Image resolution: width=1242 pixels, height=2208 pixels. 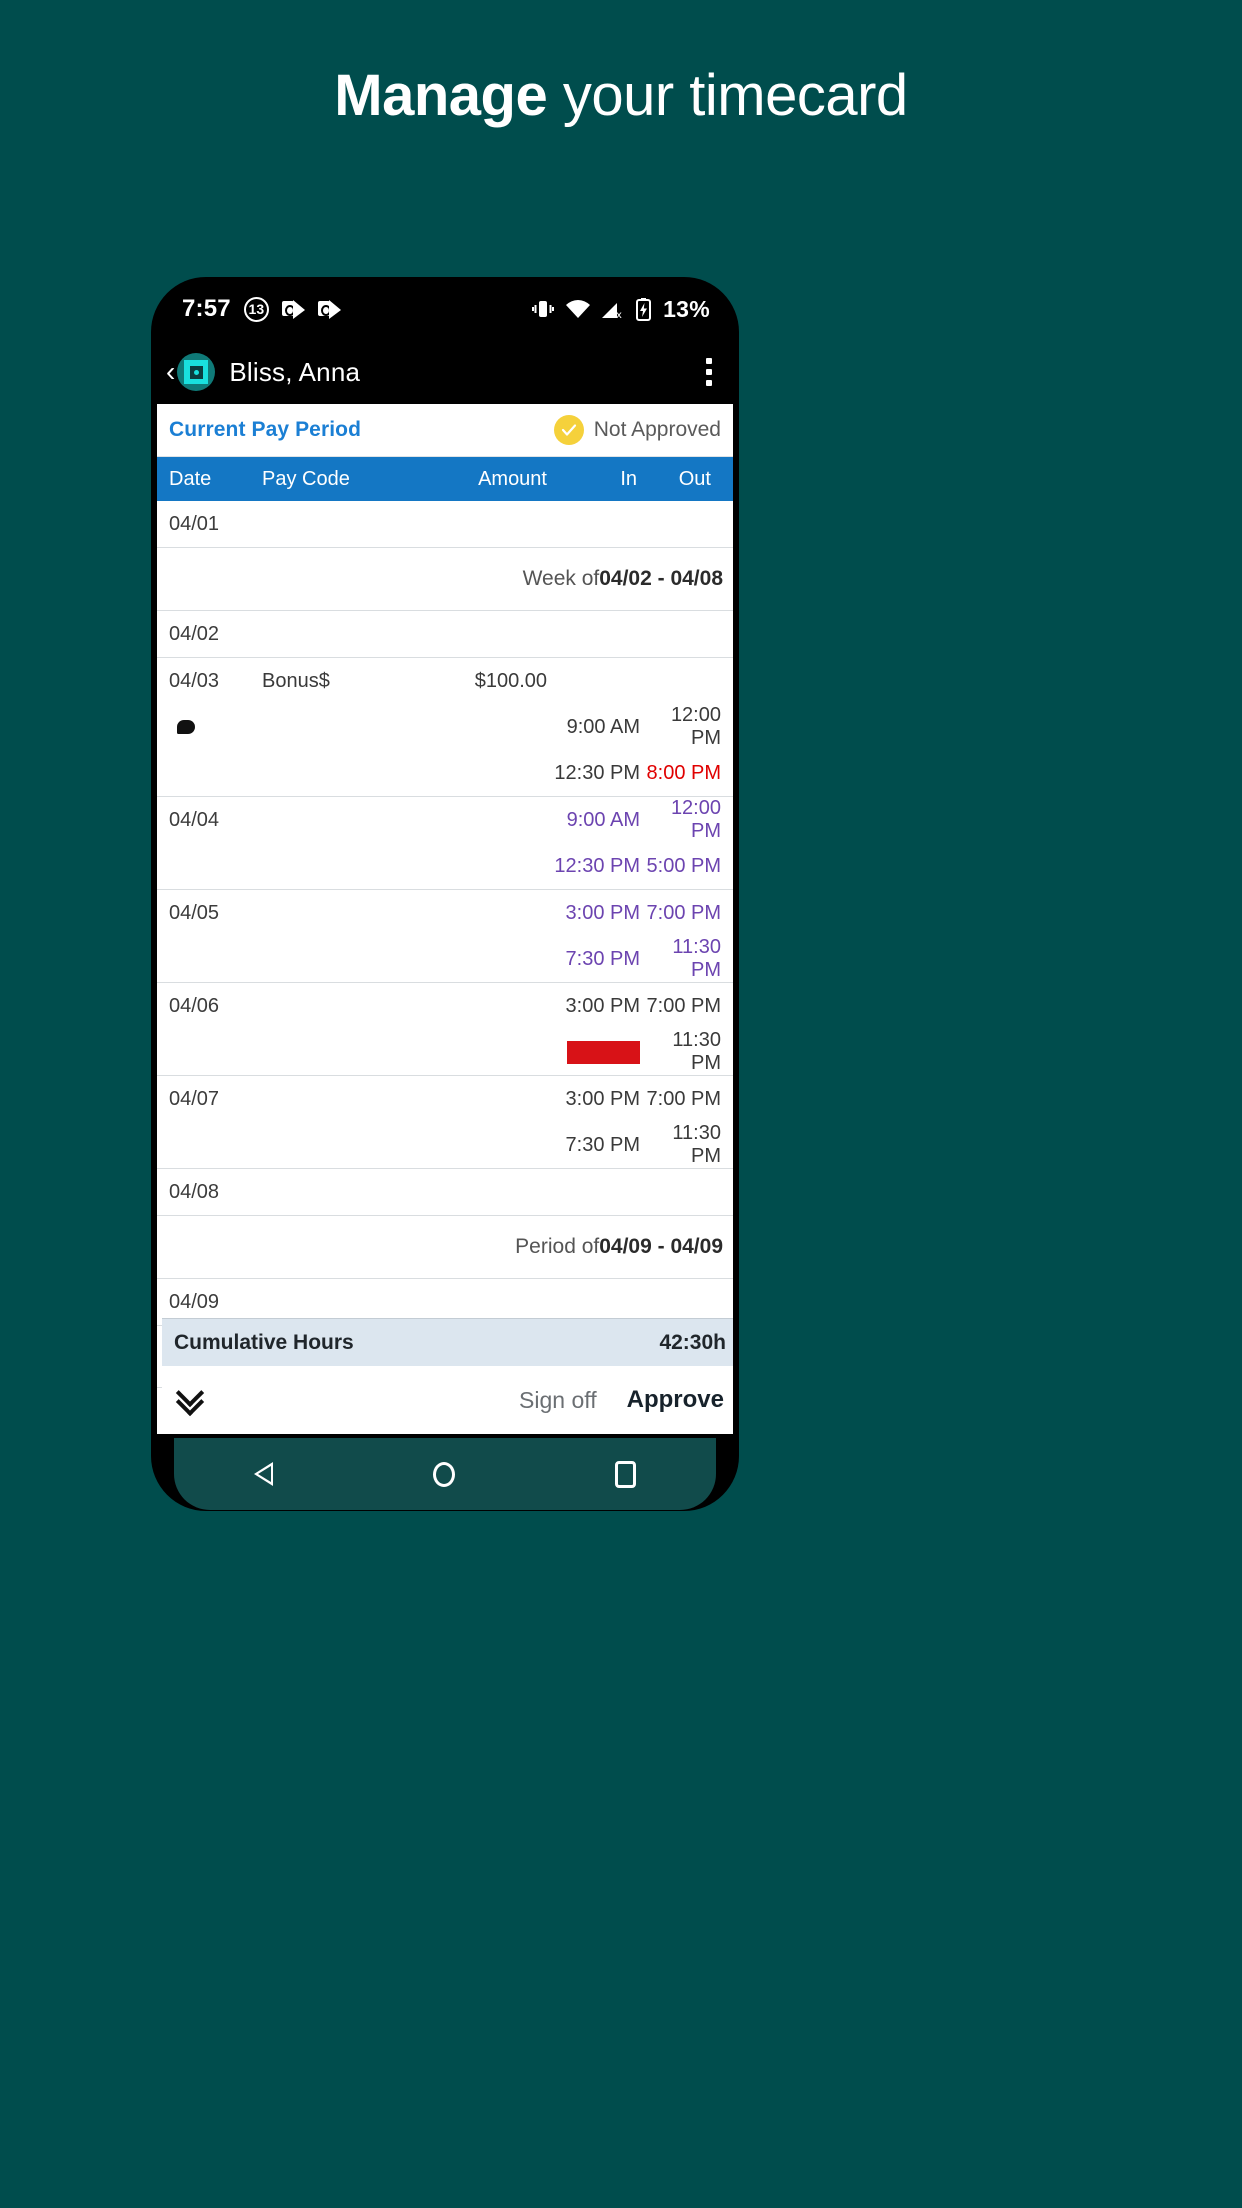 I want to click on avatar, so click(x=196, y=372).